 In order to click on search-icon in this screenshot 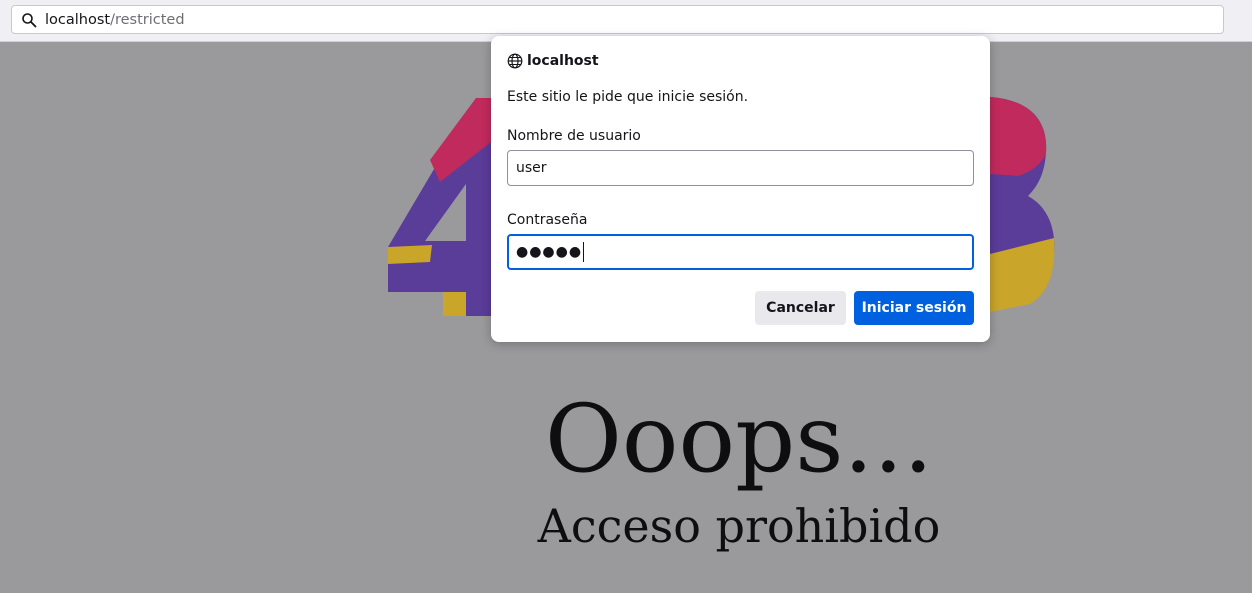, I will do `click(29, 20)`.